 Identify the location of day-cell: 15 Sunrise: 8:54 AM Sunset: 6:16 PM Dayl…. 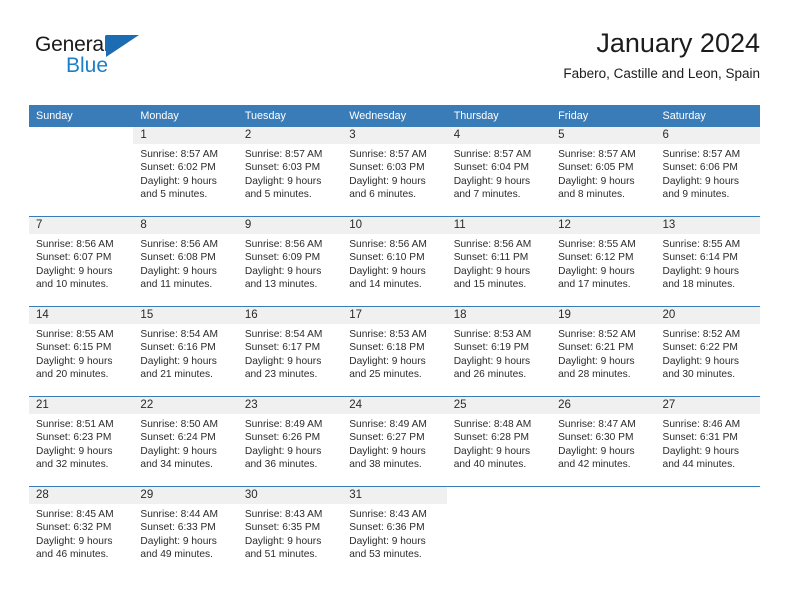
(185, 351).